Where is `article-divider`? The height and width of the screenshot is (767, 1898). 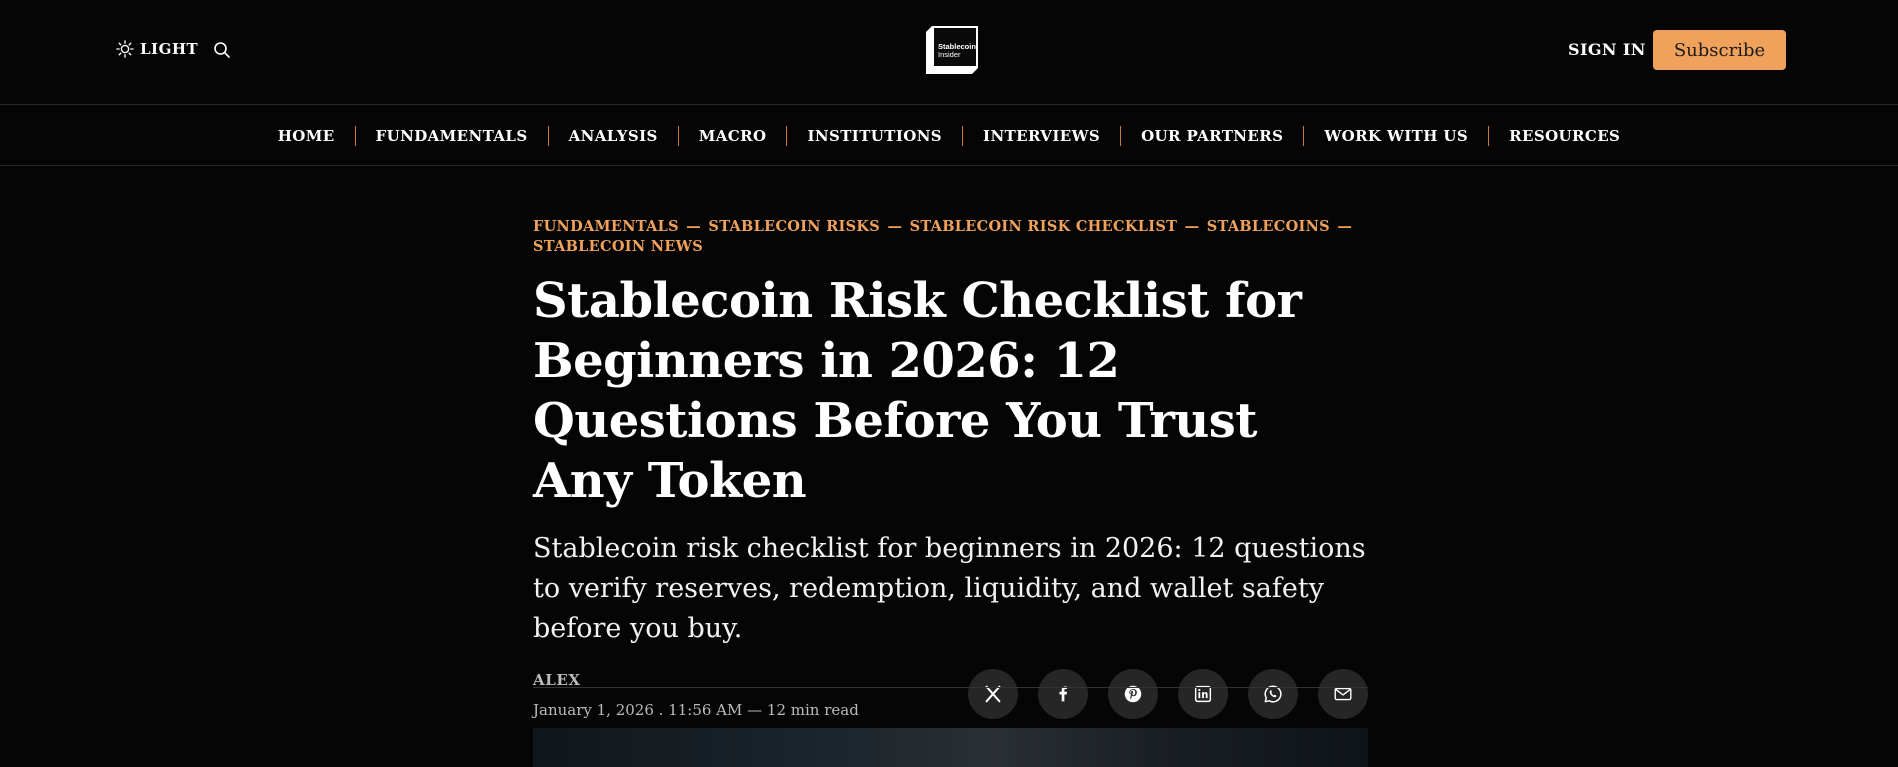 article-divider is located at coordinates (950, 687).